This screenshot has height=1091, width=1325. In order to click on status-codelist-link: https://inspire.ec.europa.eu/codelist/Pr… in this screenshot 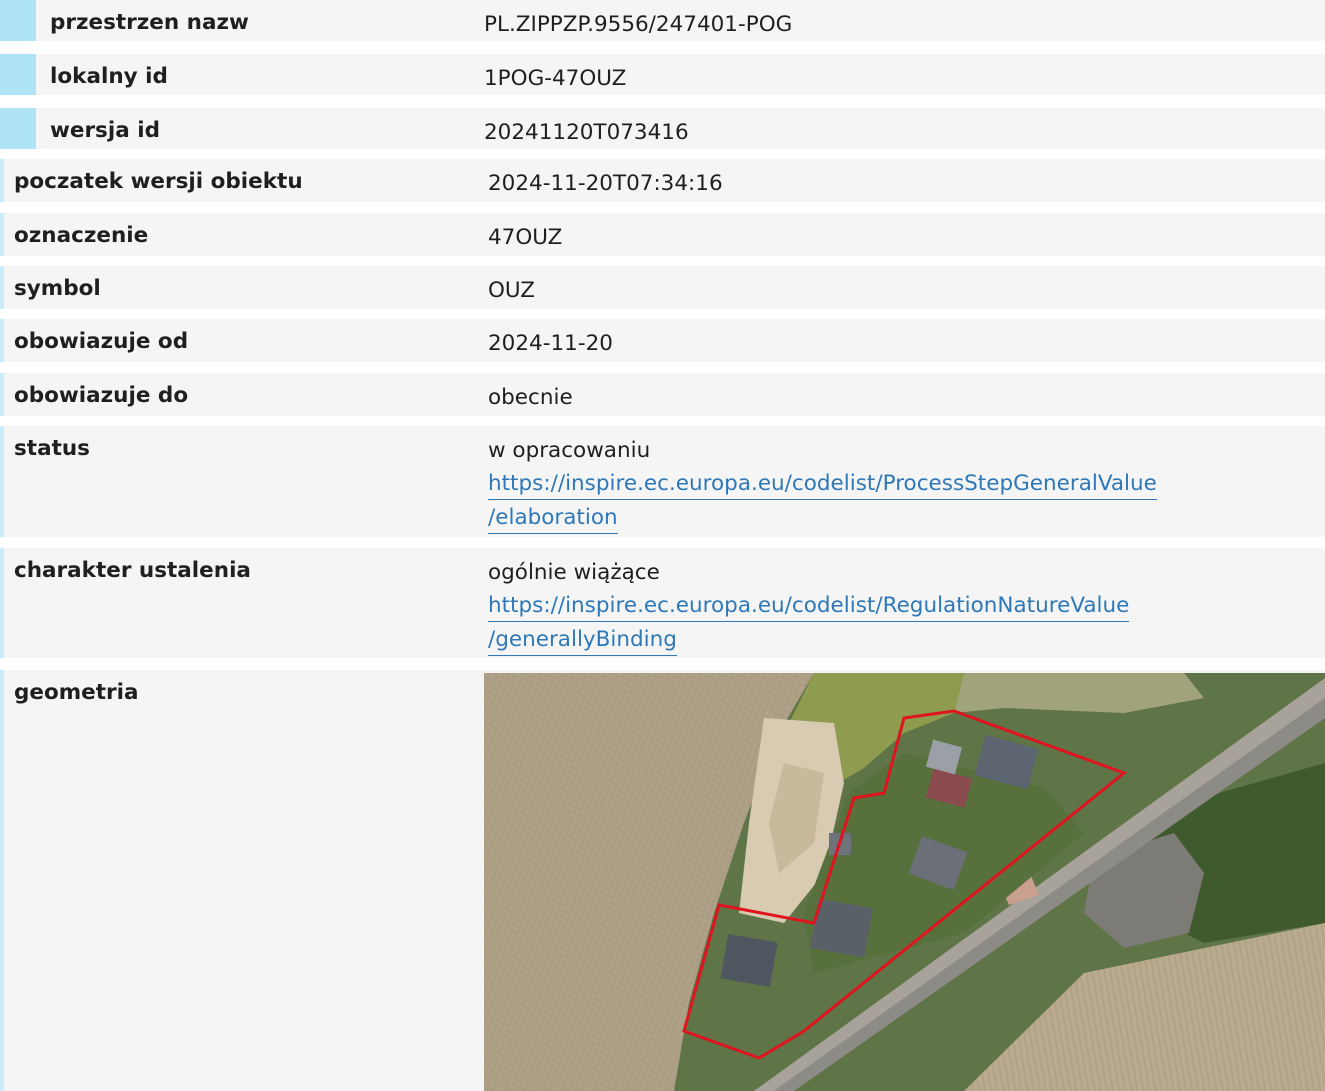, I will do `click(822, 484)`.